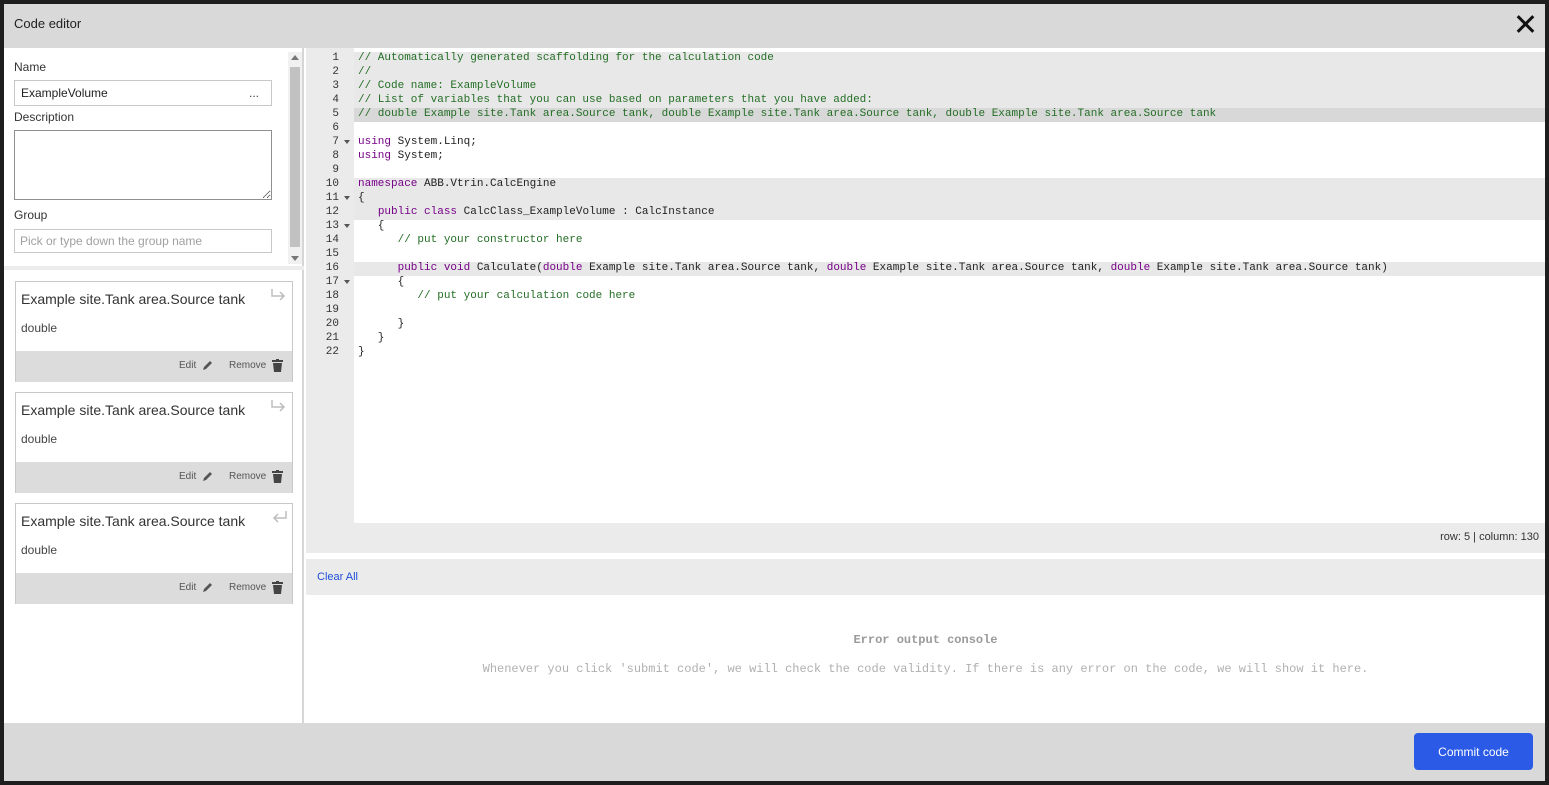 The height and width of the screenshot is (785, 1549). I want to click on description-field, so click(143, 165).